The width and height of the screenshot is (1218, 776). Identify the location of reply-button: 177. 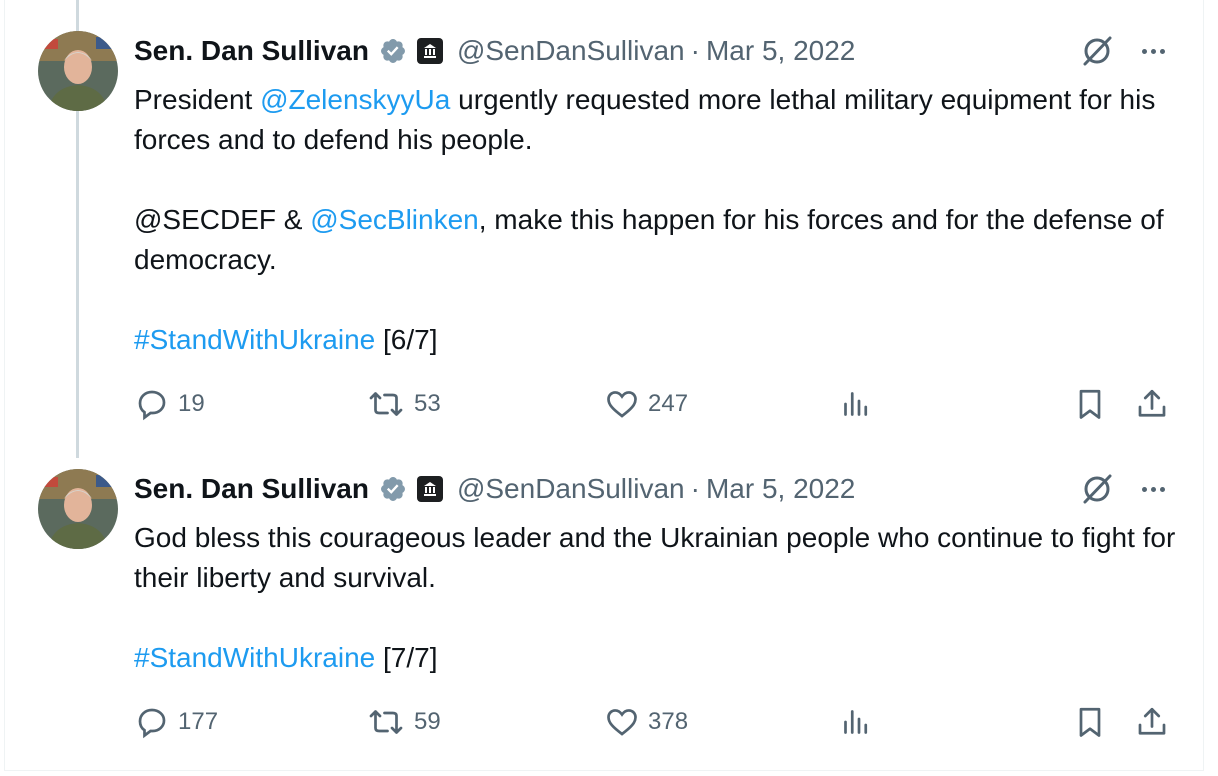
(176, 722).